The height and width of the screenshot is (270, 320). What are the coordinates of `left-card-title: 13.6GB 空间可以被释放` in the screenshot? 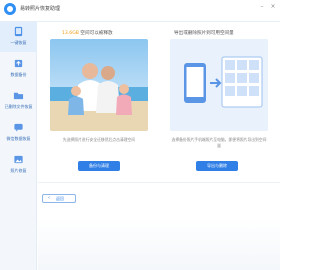 It's located at (87, 33).